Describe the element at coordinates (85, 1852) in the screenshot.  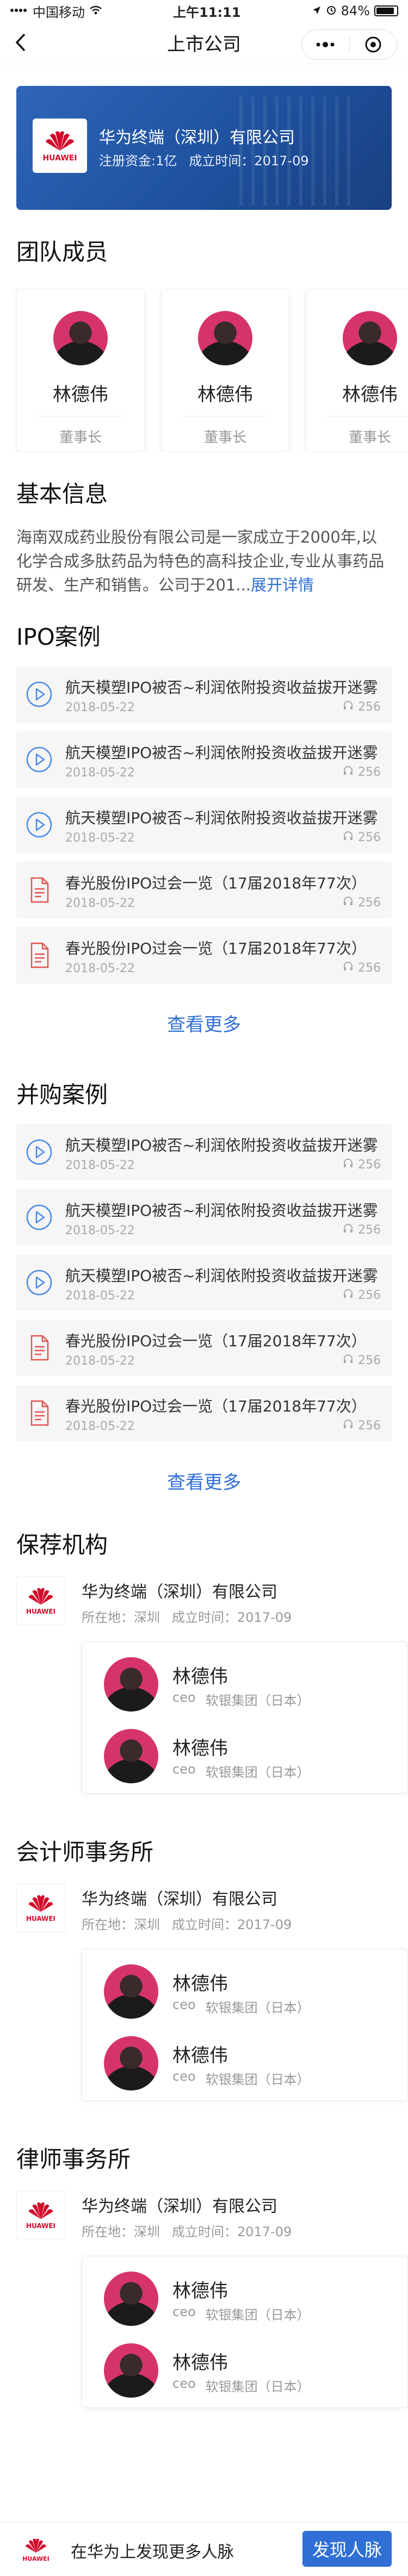
I see `organization-title: 会计师事务所` at that location.